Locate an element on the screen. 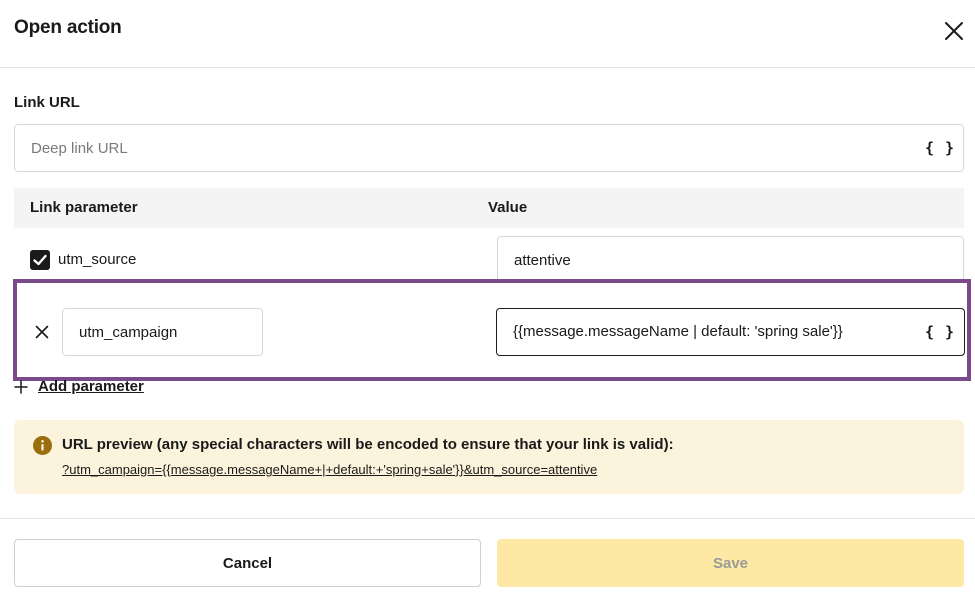 This screenshot has width=975, height=598. utm-source-param: utm_source is located at coordinates (97, 259).